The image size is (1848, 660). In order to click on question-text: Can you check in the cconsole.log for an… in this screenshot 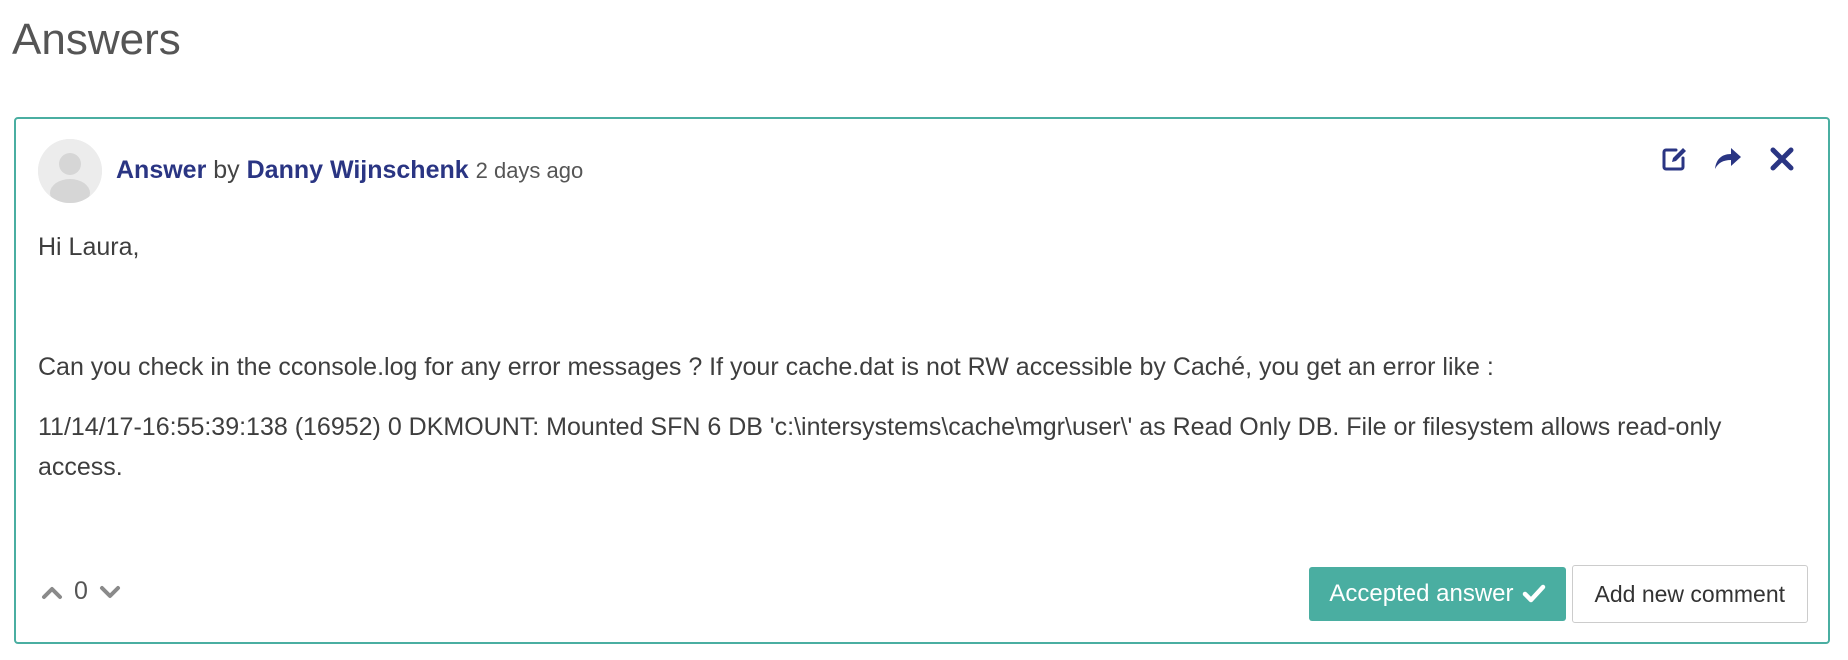, I will do `click(766, 367)`.